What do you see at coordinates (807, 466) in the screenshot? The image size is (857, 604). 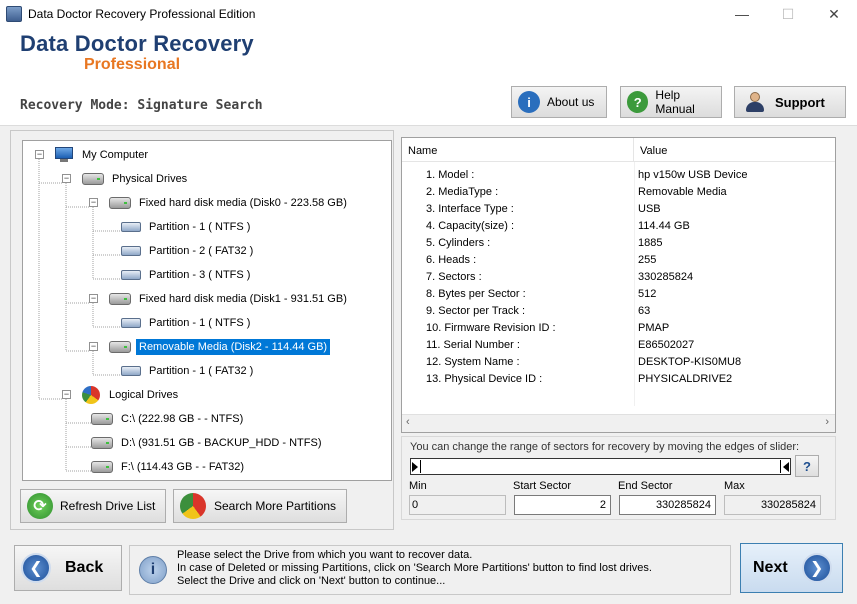 I see `sector-help-button: ?` at bounding box center [807, 466].